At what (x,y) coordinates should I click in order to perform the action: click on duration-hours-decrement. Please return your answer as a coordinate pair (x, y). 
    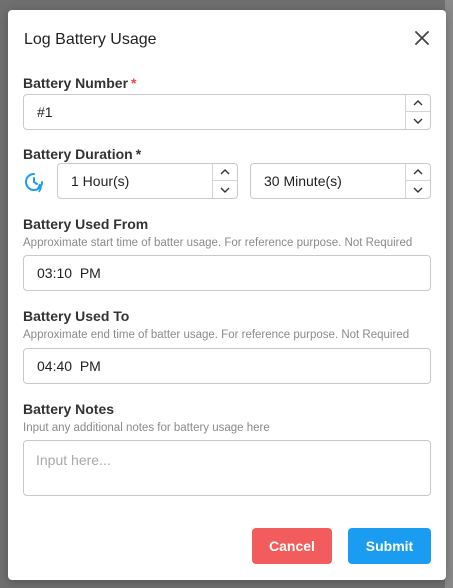
    Looking at the image, I should click on (225, 189).